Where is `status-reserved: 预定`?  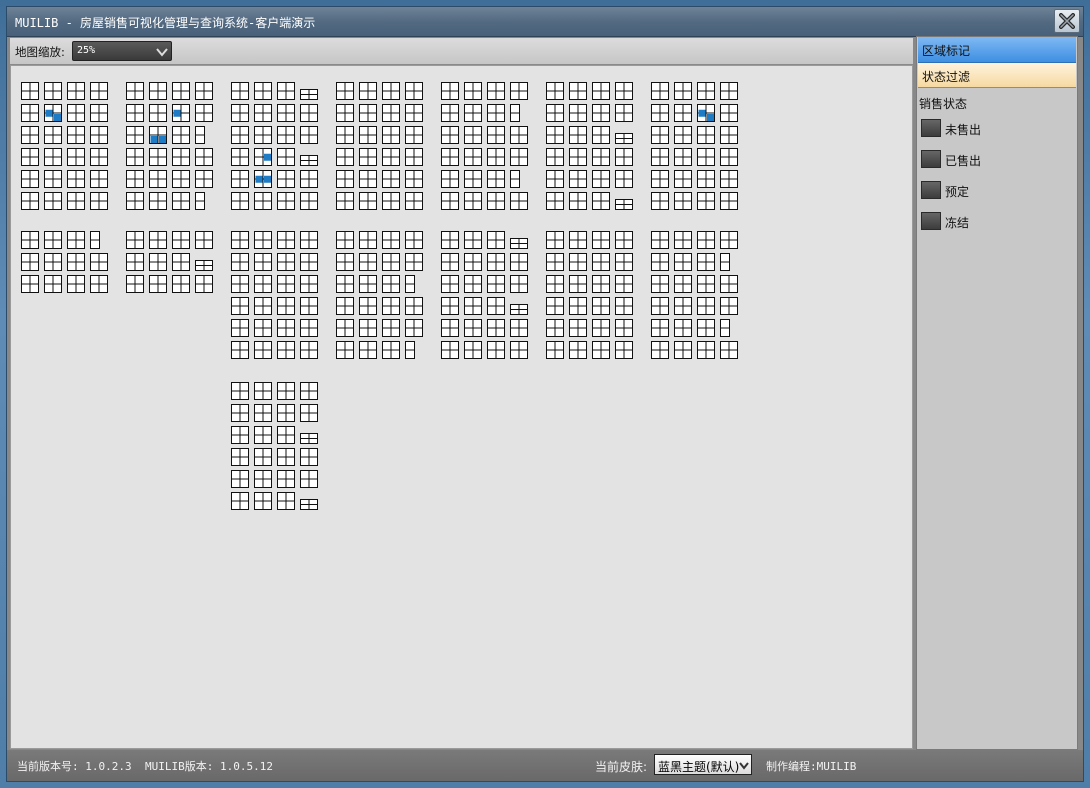
status-reserved: 预定 is located at coordinates (996, 191).